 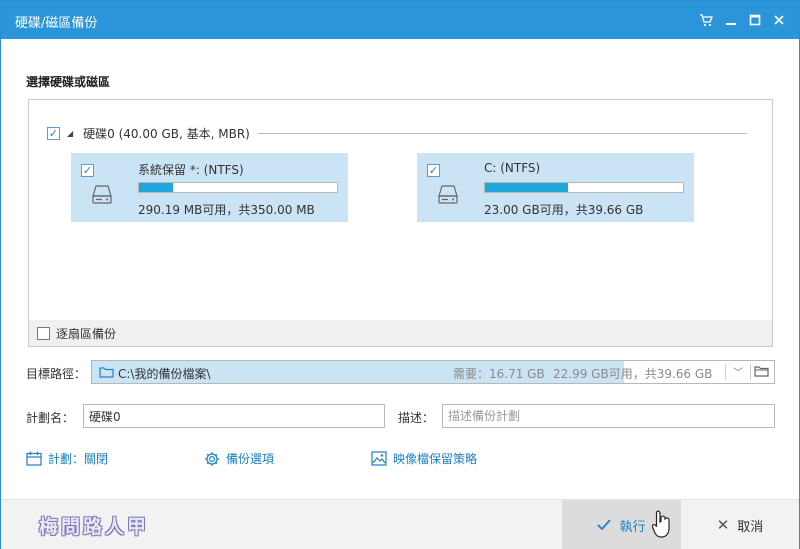 I want to click on required-space: 需要：16.71 GB, so click(x=499, y=374).